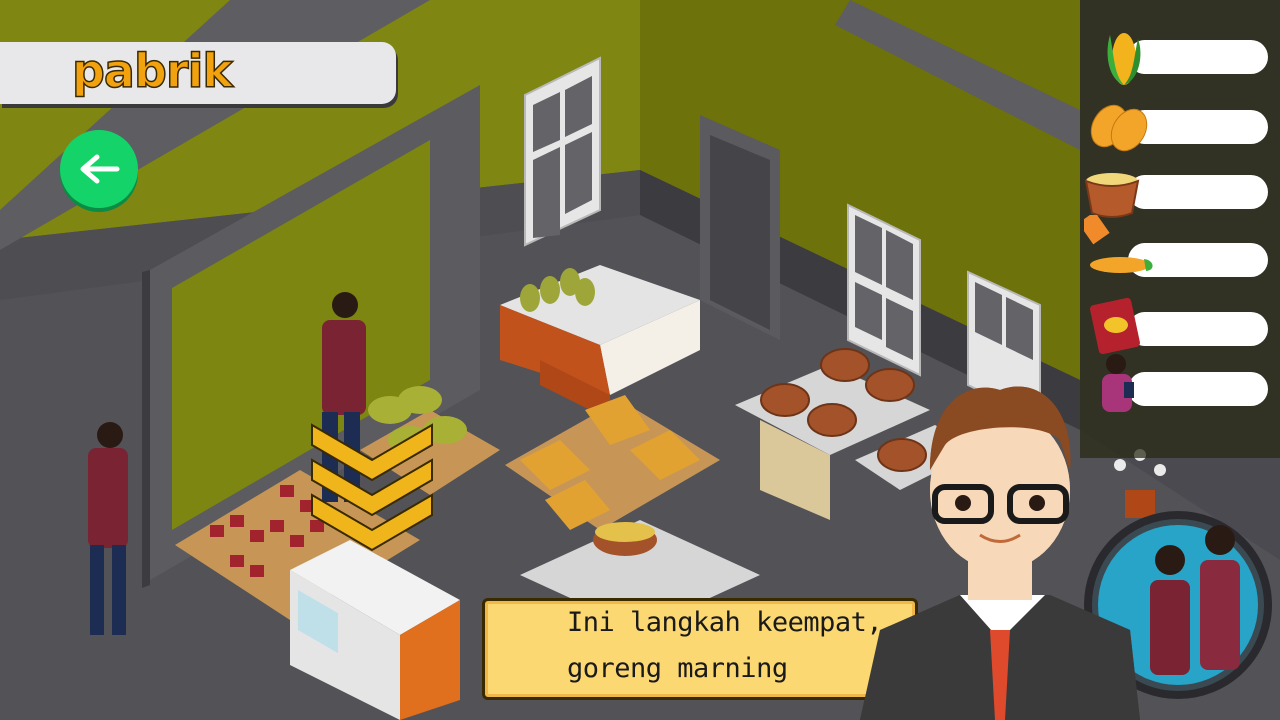 The width and height of the screenshot is (1280, 720). I want to click on corn-knife-icon, so click(1119, 246).